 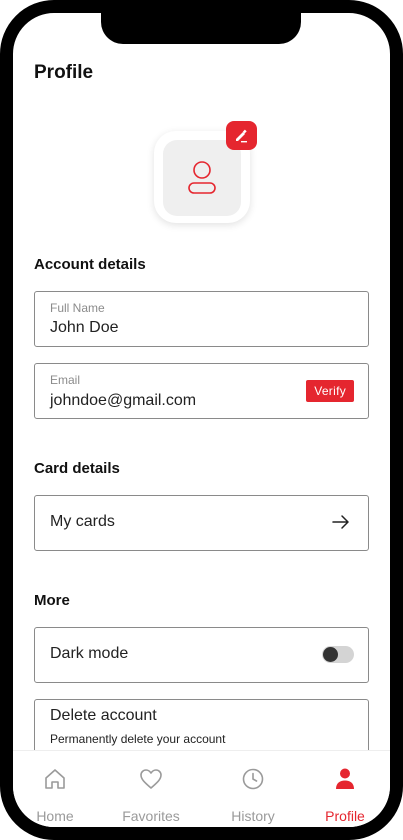 What do you see at coordinates (201, 655) in the screenshot?
I see `dark-mode-row: Dark mode` at bounding box center [201, 655].